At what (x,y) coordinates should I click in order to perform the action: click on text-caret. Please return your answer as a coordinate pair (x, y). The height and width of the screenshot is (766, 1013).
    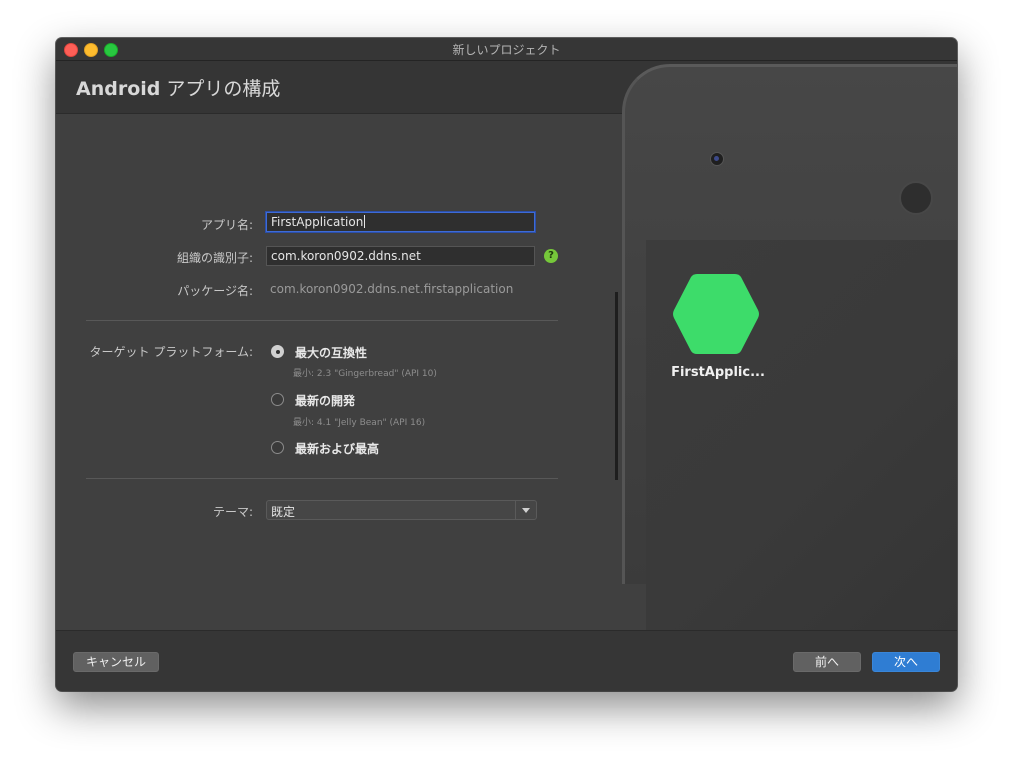
    Looking at the image, I should click on (365, 221).